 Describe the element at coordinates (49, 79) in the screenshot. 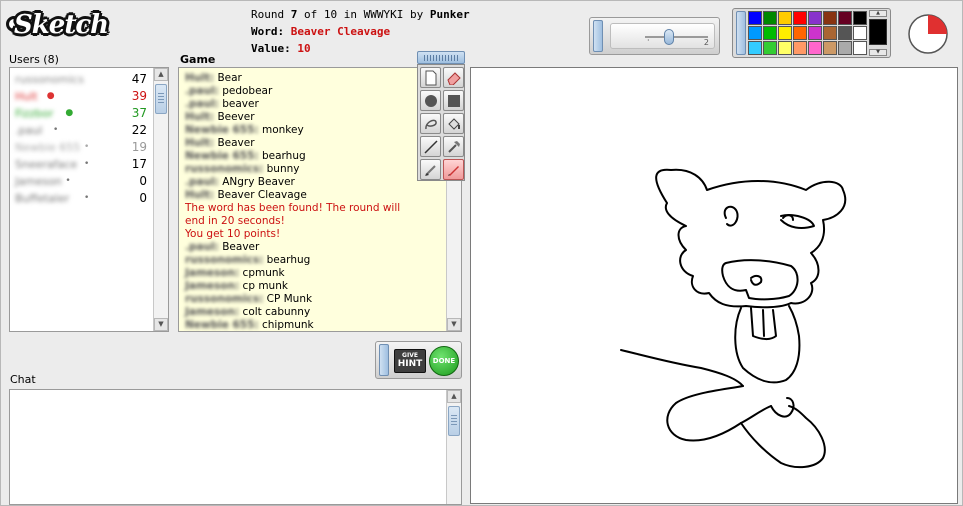

I see `user-name: russonomics` at that location.